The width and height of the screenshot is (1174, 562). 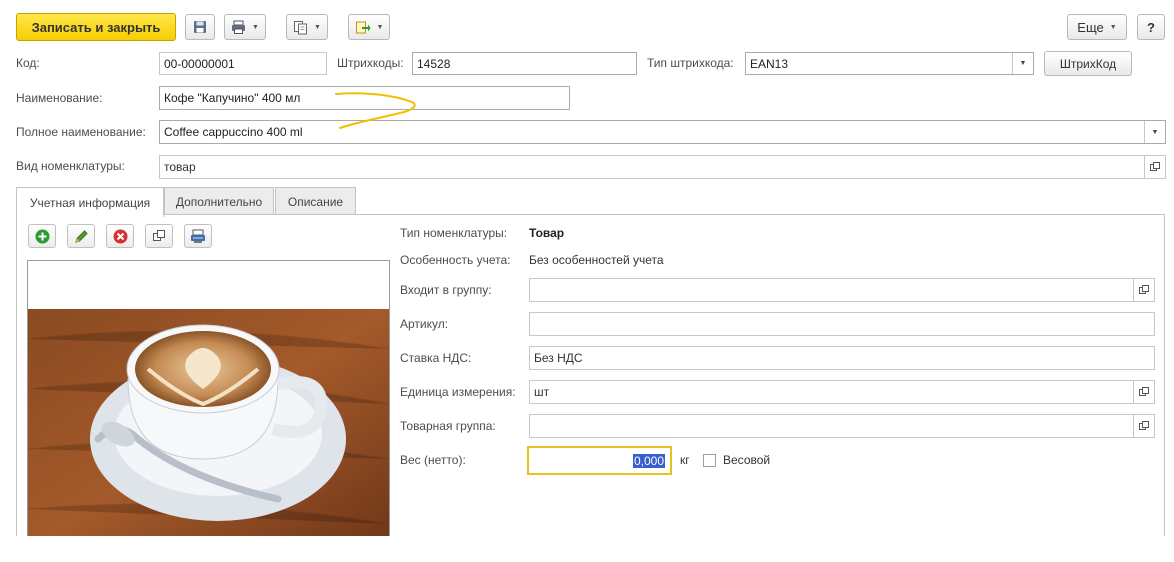 I want to click on vat-label: Ставка НДС:, so click(x=436, y=358).